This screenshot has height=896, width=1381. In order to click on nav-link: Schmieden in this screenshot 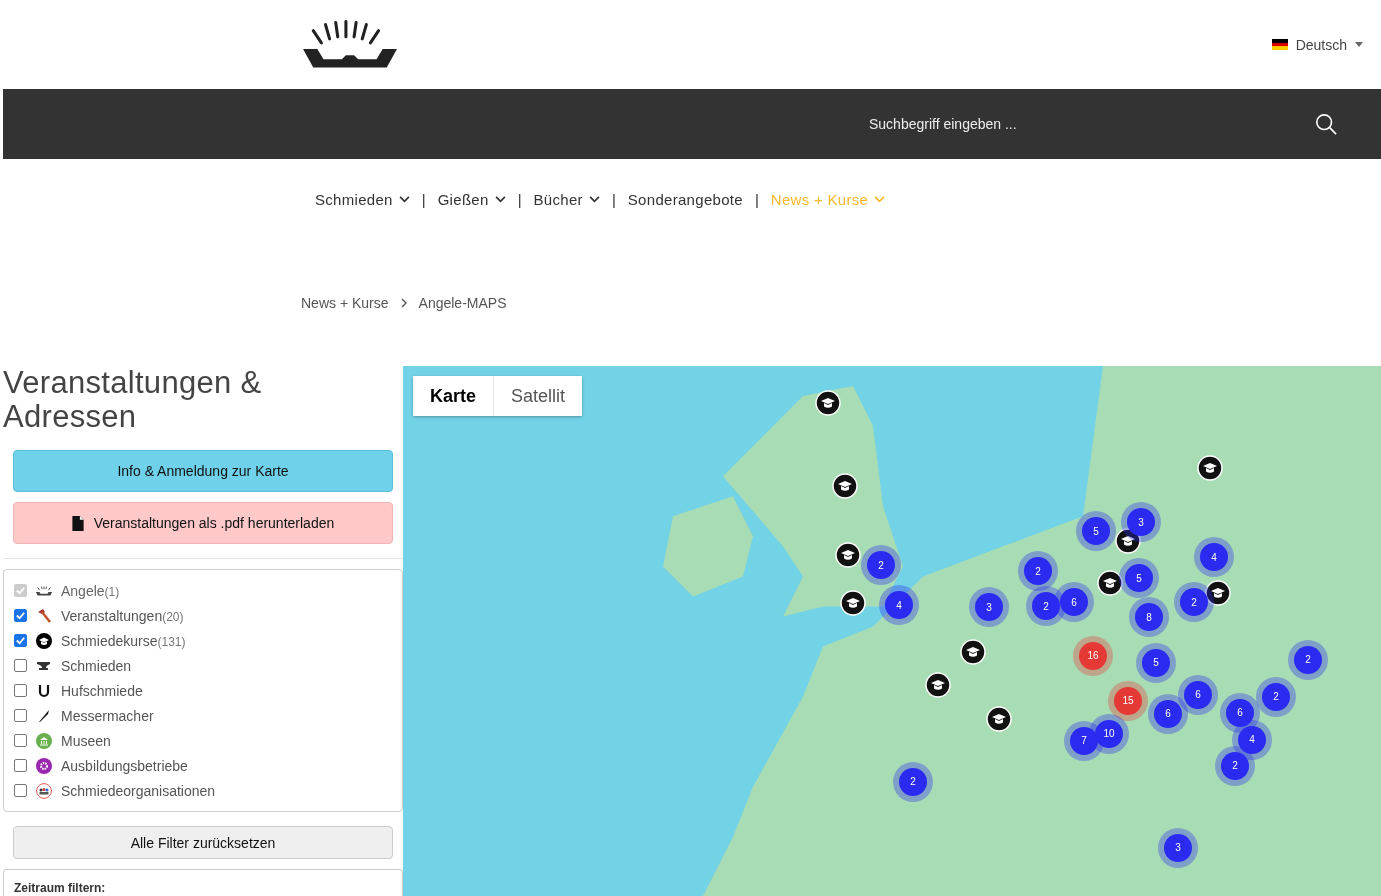, I will do `click(362, 199)`.